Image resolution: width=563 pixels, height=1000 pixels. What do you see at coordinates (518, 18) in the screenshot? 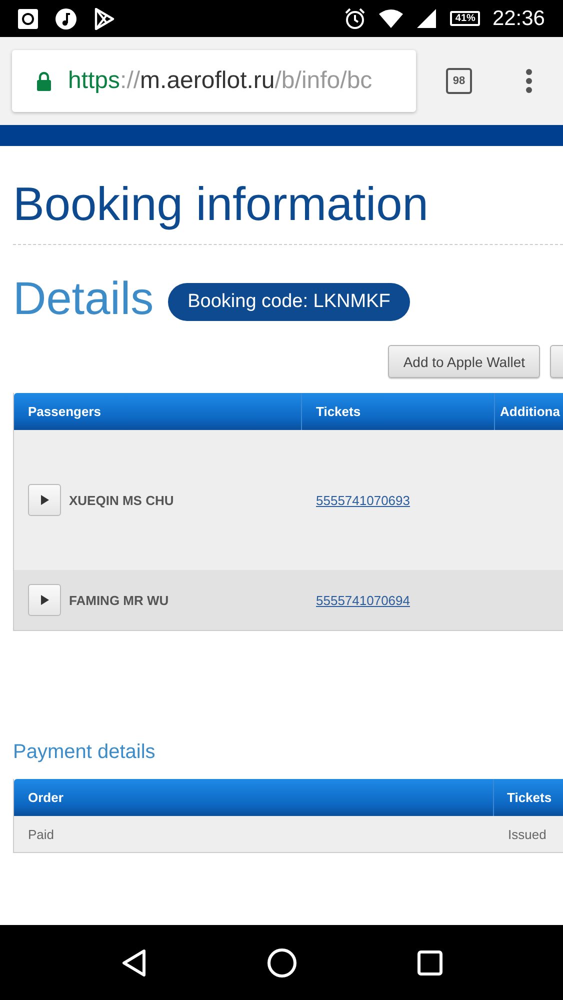
I see `clock-time: 22:36` at bounding box center [518, 18].